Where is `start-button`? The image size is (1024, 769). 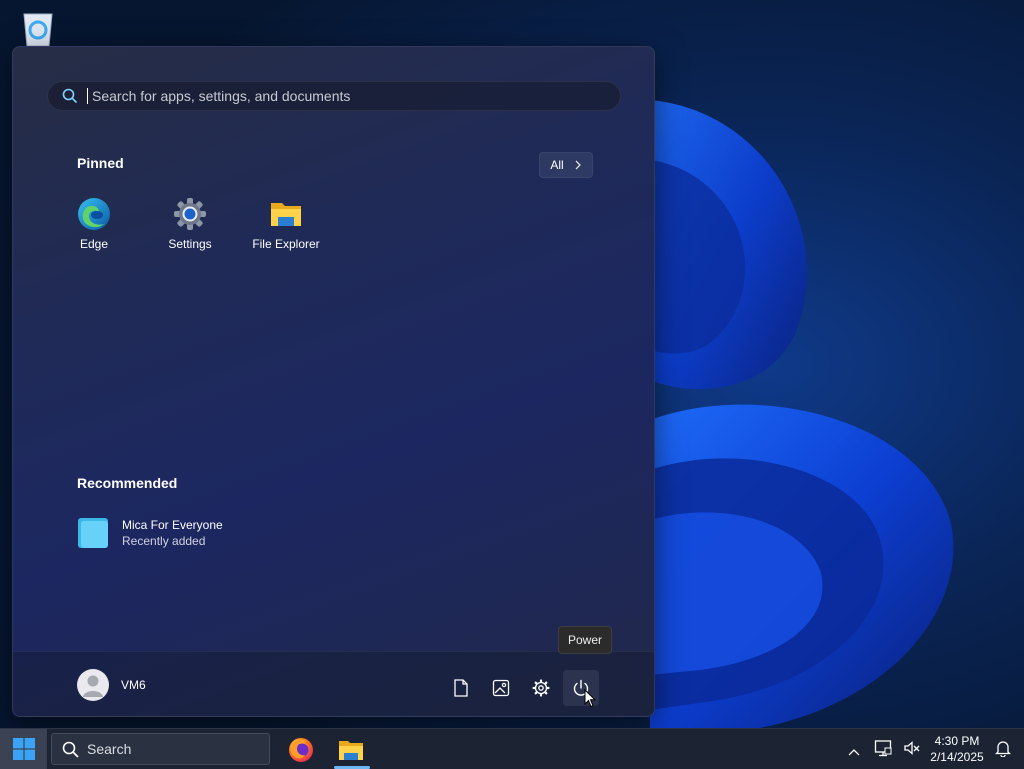
start-button is located at coordinates (23, 749).